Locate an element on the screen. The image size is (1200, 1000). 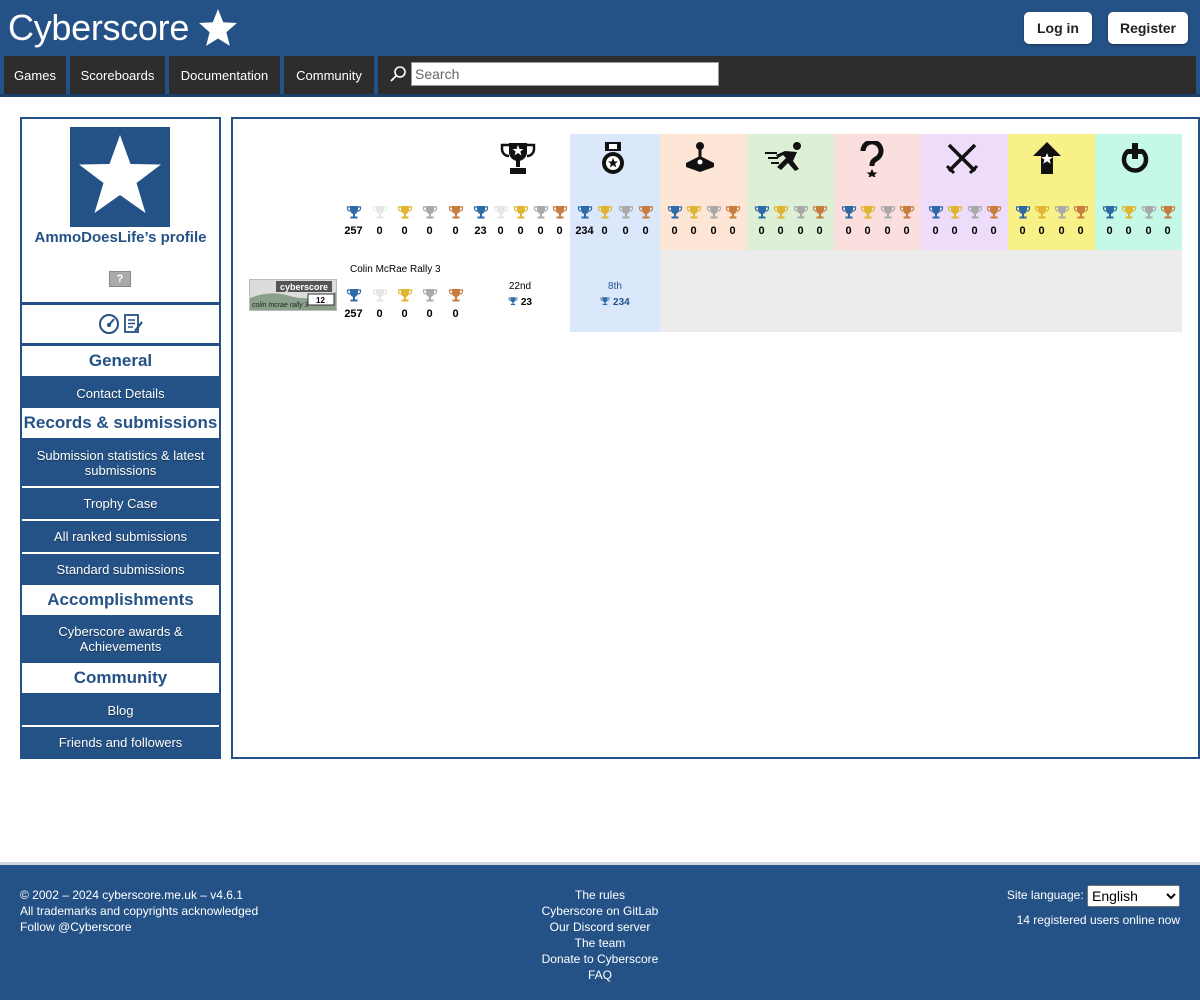
profile-actions is located at coordinates (120, 324).